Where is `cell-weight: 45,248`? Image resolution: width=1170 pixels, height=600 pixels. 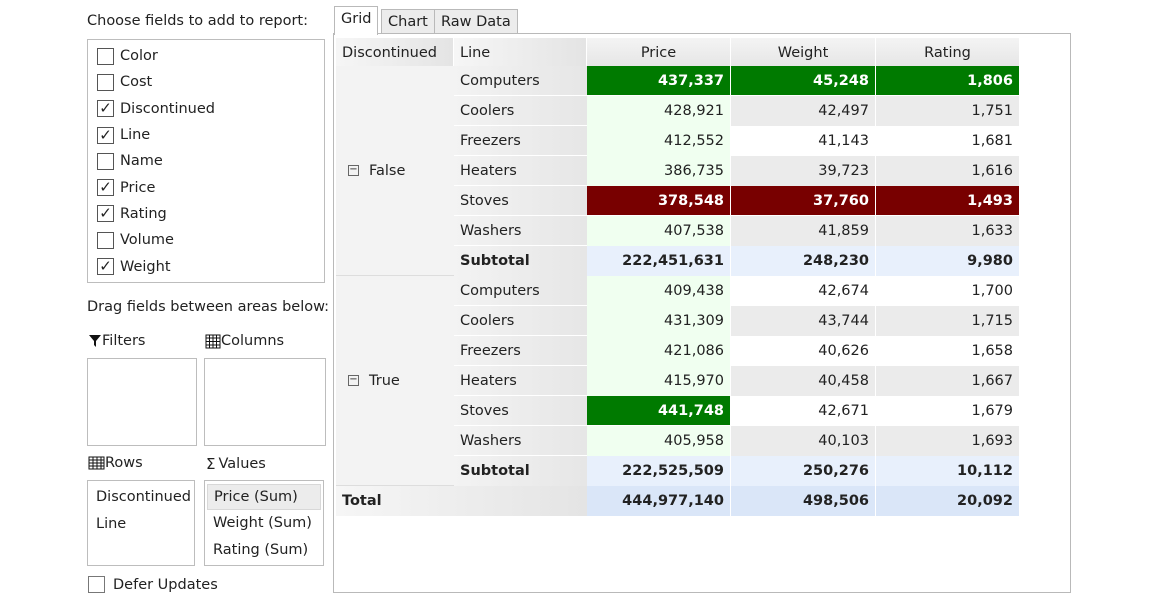 cell-weight: 45,248 is located at coordinates (803, 81).